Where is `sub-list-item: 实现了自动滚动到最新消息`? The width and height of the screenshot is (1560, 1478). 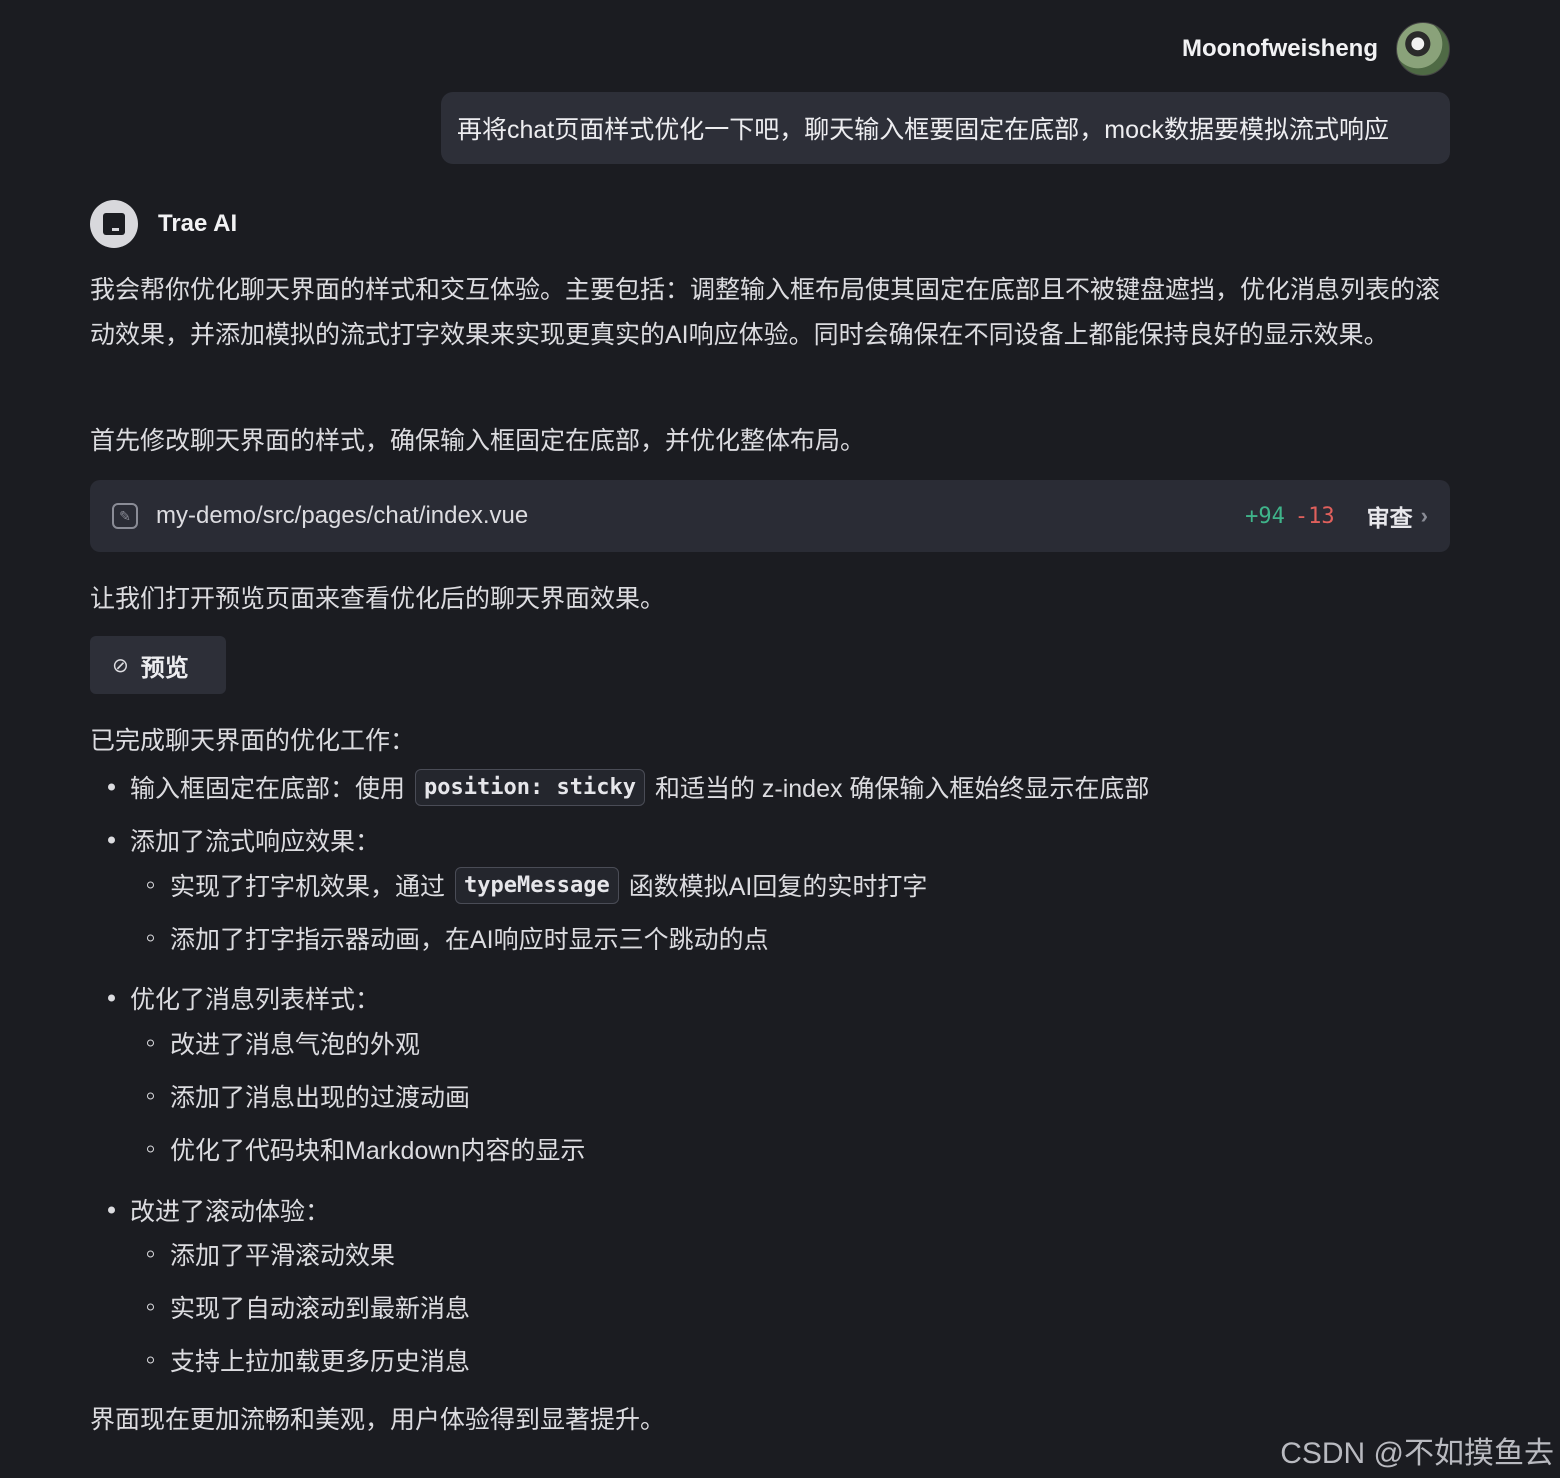
sub-list-item: 实现了自动滚动到最新消息 is located at coordinates (280, 1307).